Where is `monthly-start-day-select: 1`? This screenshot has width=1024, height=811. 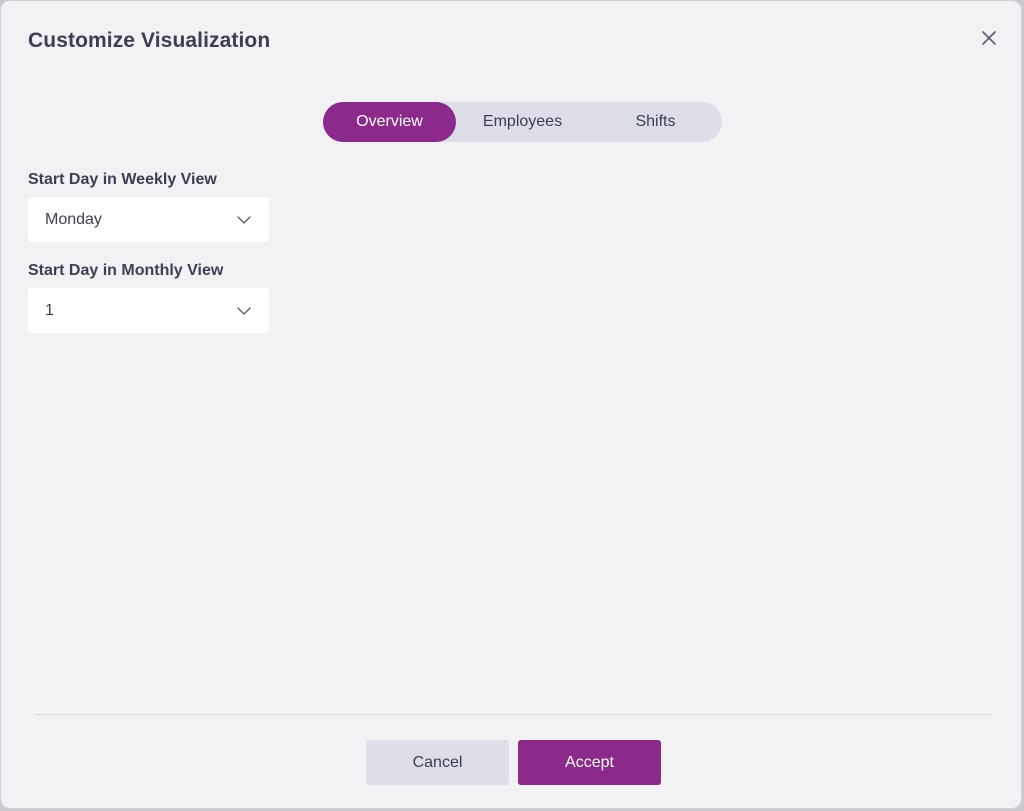
monthly-start-day-select: 1 is located at coordinates (148, 310).